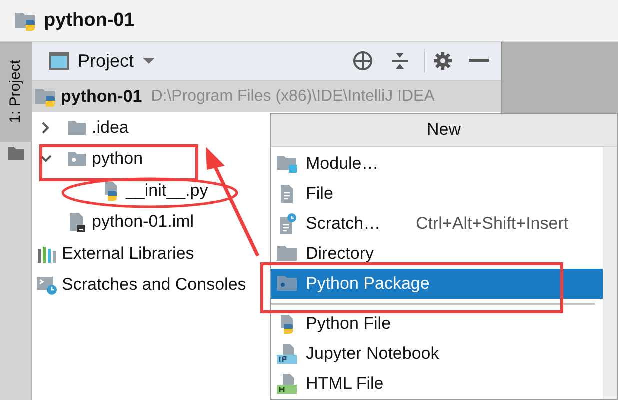 The width and height of the screenshot is (618, 400). Describe the element at coordinates (444, 130) in the screenshot. I see `menu-title: New` at that location.